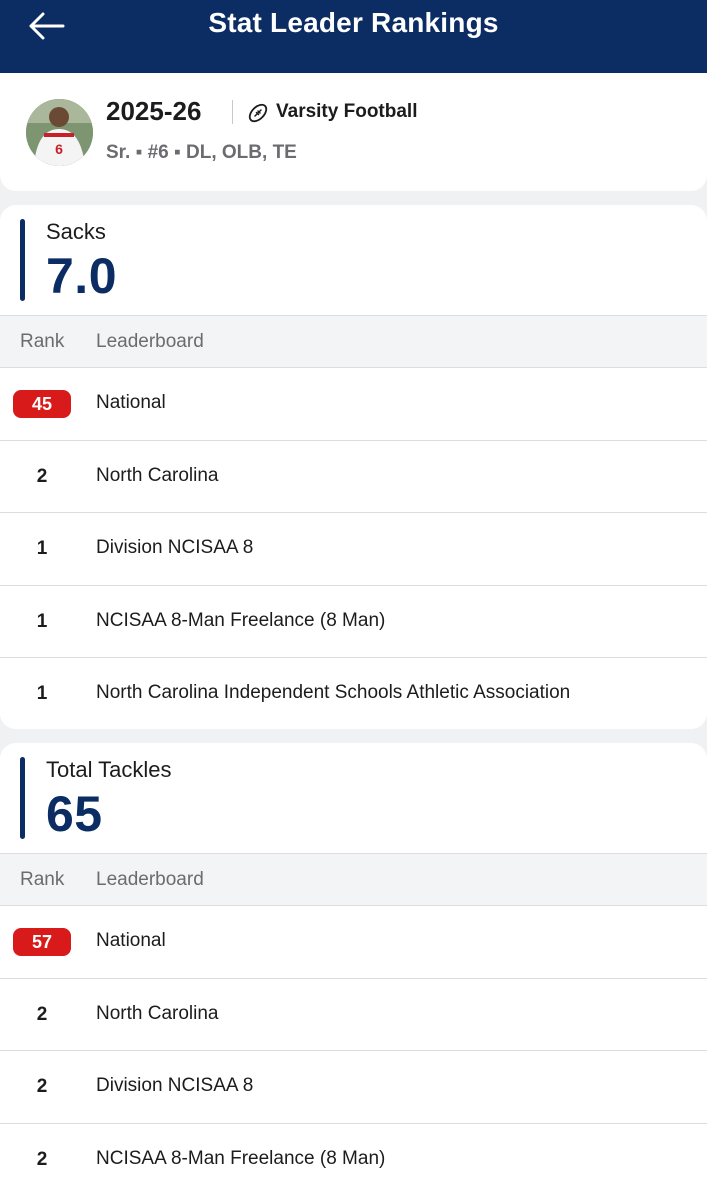 The height and width of the screenshot is (1200, 707). I want to click on stat-value: 65, so click(74, 814).